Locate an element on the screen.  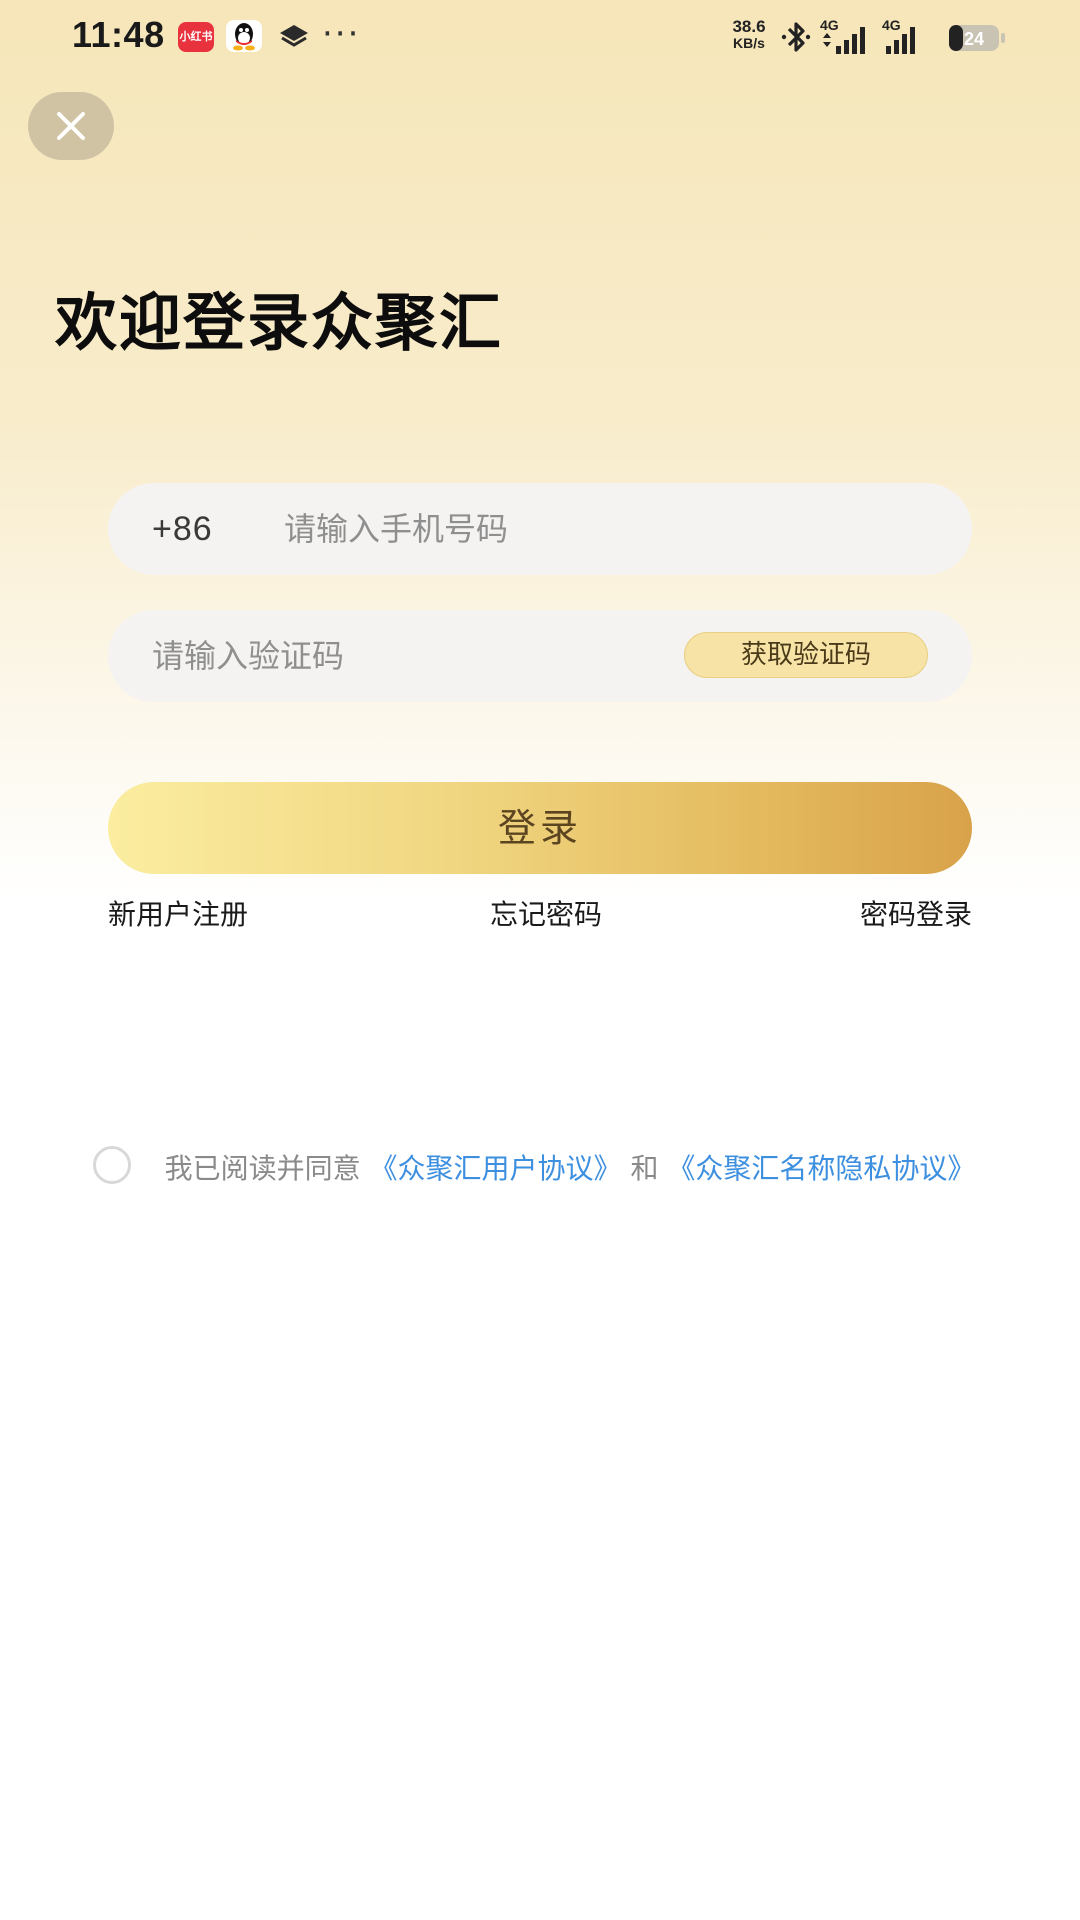
forgot-password-link: 忘记密码 is located at coordinates (546, 913).